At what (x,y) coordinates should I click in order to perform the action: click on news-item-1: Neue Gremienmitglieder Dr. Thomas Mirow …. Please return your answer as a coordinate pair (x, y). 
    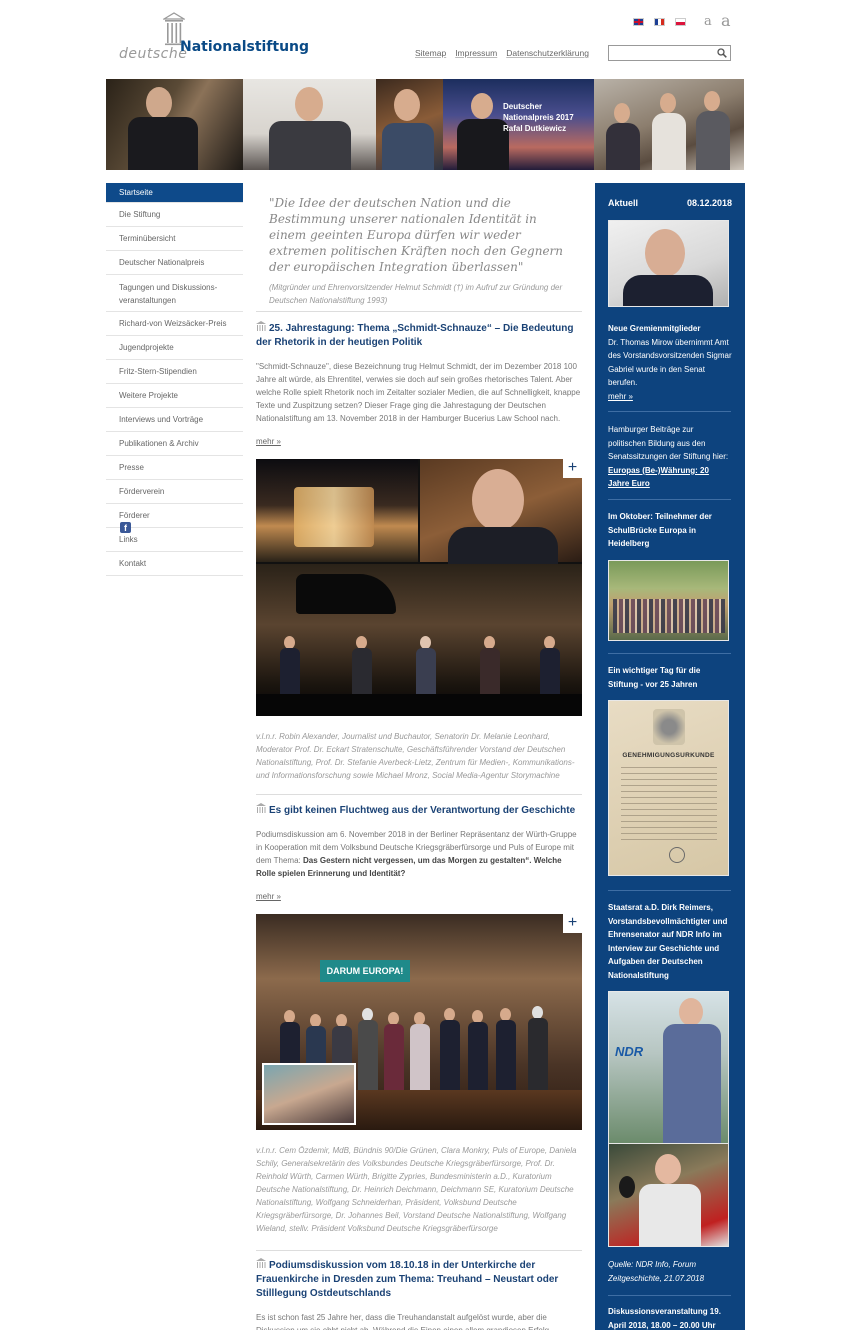
    Looking at the image, I should click on (670, 362).